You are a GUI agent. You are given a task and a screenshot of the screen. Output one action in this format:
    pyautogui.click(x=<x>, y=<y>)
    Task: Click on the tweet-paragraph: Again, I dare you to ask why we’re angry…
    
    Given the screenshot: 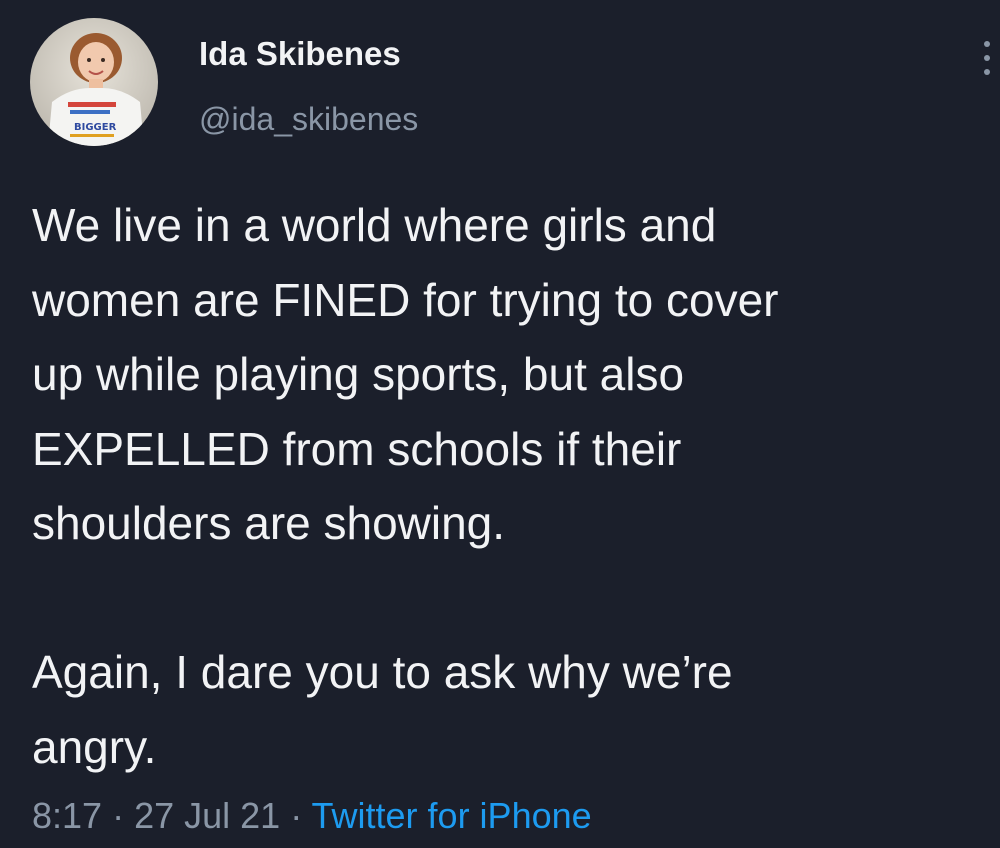 What is the action you would take?
    pyautogui.click(x=382, y=709)
    